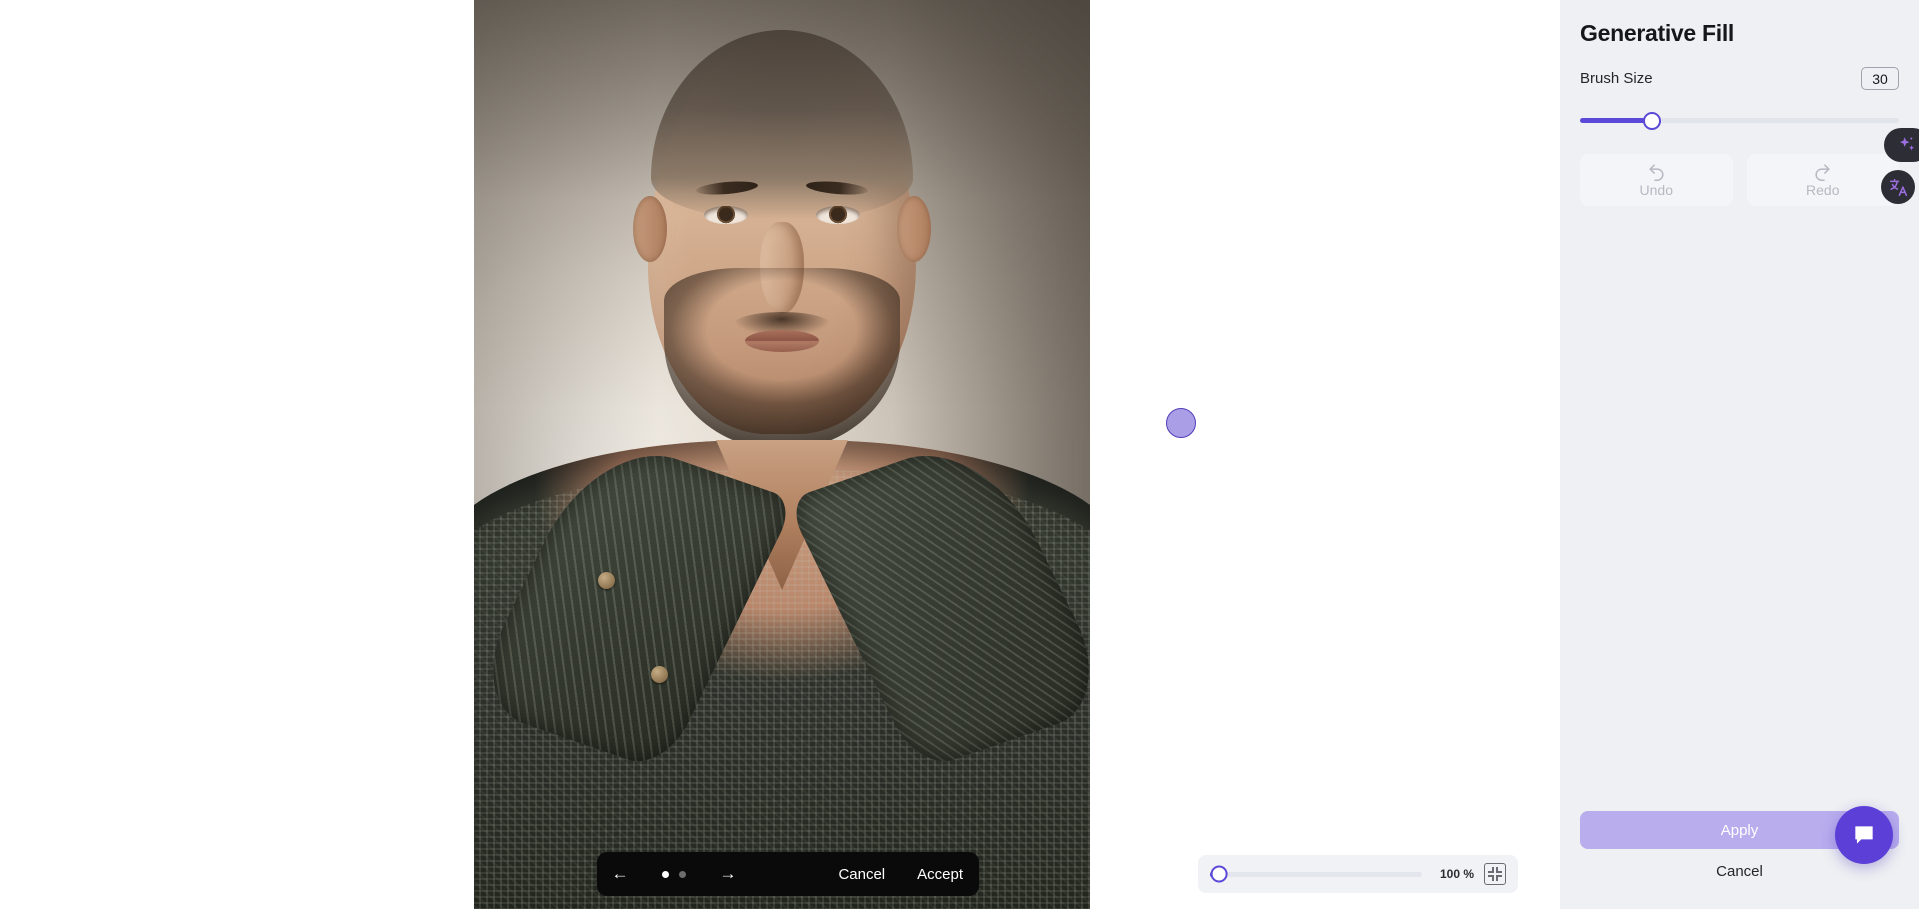 The image size is (1919, 909). I want to click on next-variation-button: →, so click(728, 874).